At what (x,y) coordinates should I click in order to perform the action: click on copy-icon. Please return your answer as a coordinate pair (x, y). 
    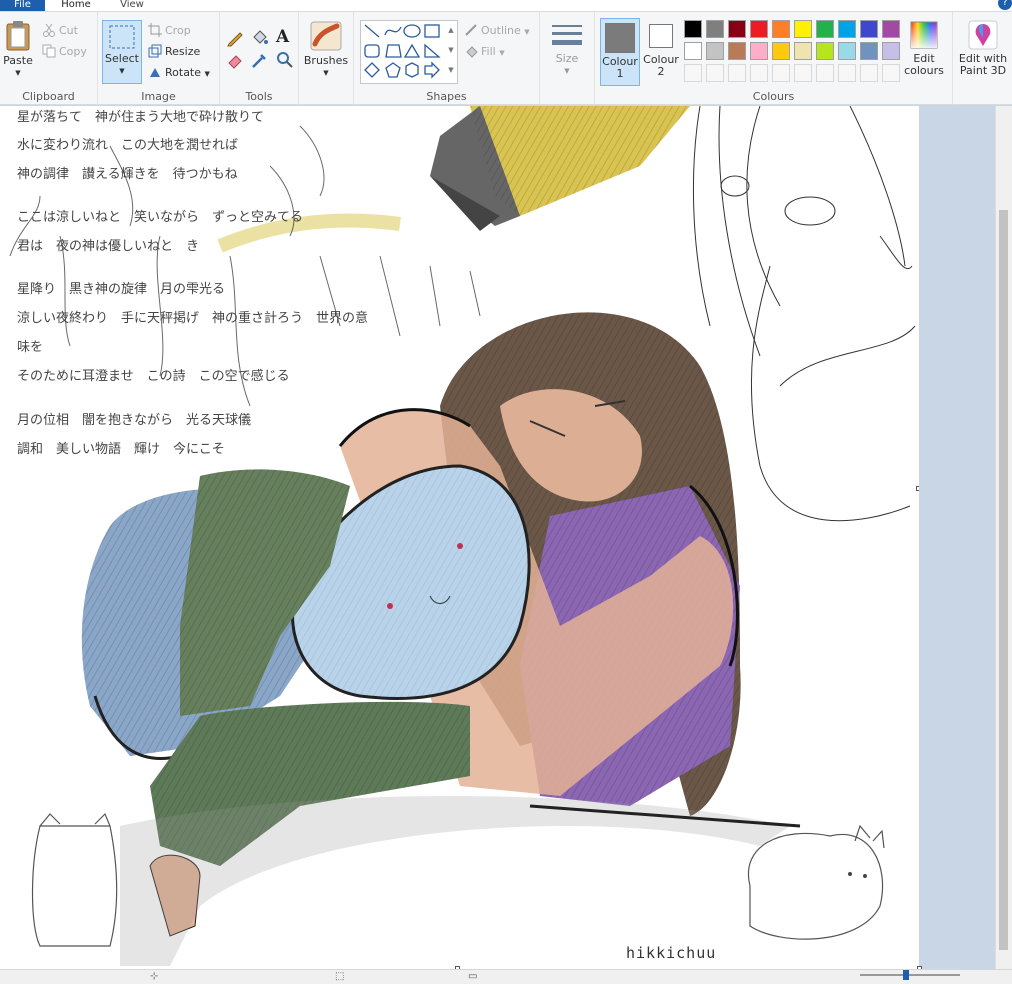
    Looking at the image, I should click on (49, 51).